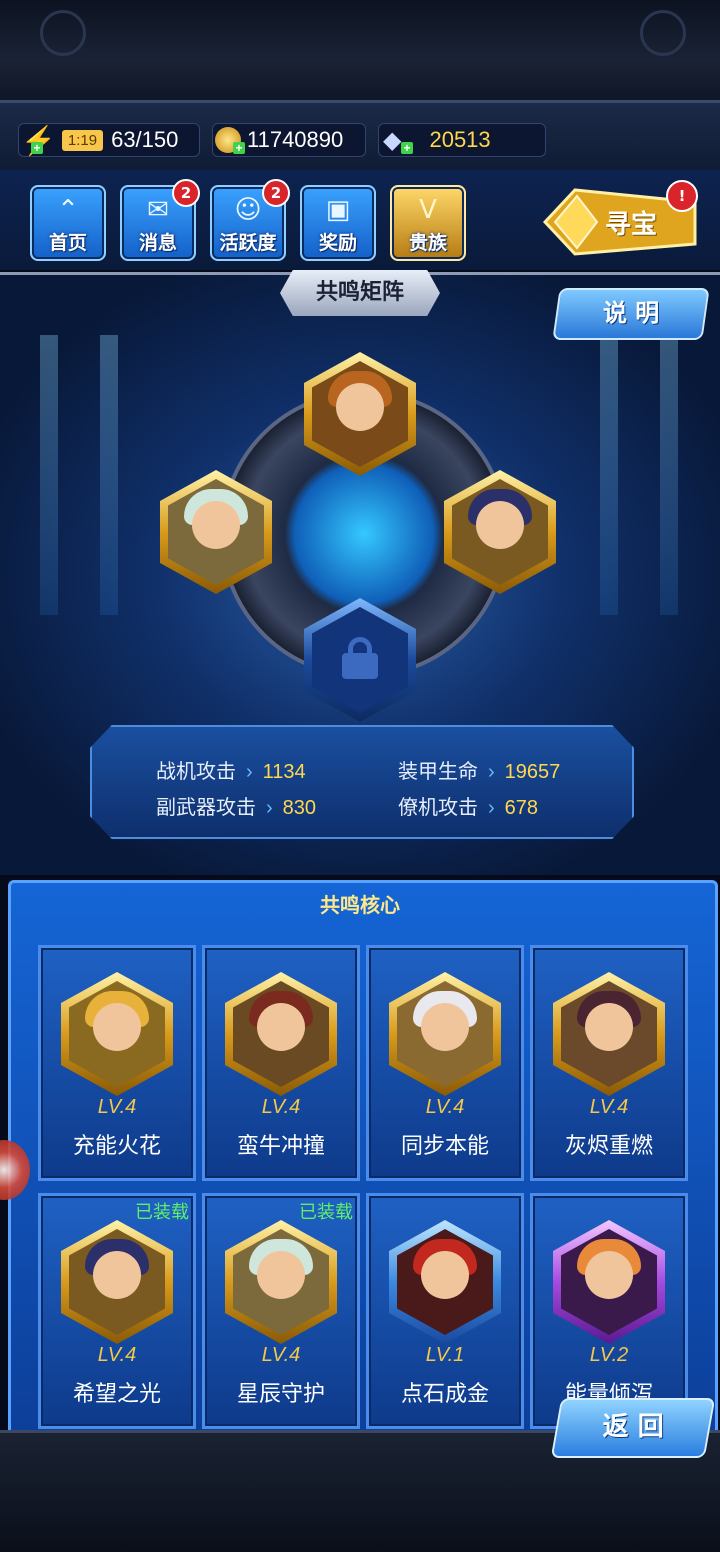 Image resolution: width=720 pixels, height=1552 pixels. I want to click on stat-value: 19657, so click(532, 772).